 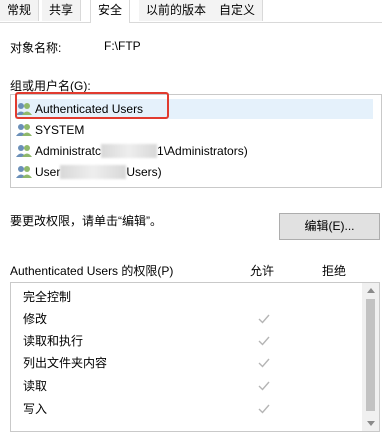 I want to click on allow-column-header: 允许, so click(x=262, y=271).